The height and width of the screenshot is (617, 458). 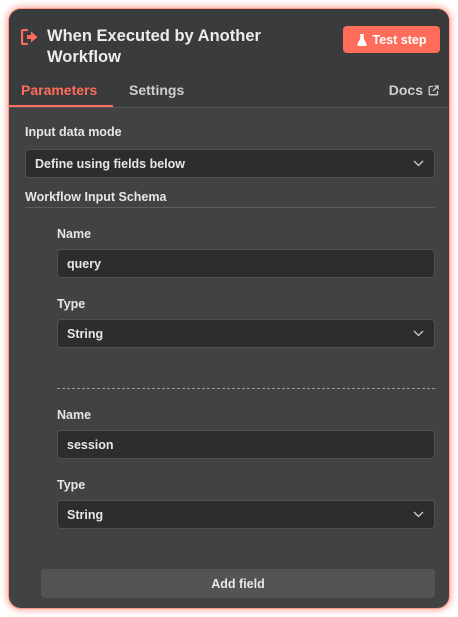 I want to click on flask-icon, so click(x=361, y=39).